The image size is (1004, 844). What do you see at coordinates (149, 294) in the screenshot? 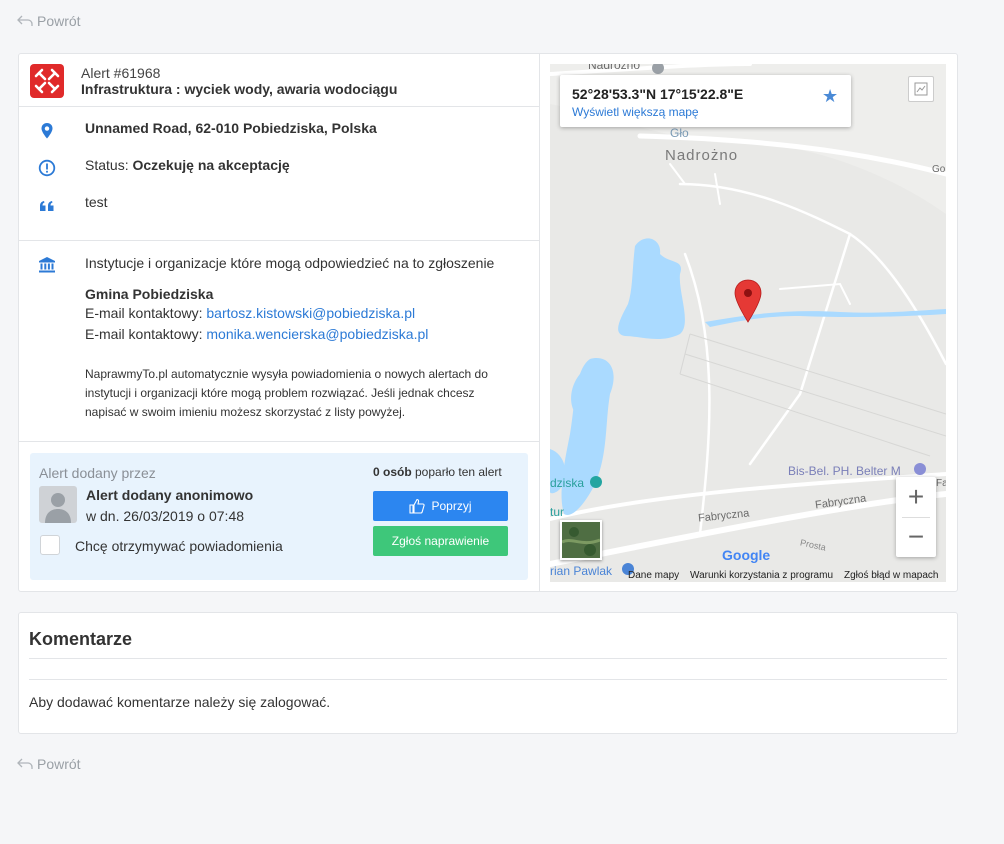
I see `organization-name: Gmina Pobiedziska` at bounding box center [149, 294].